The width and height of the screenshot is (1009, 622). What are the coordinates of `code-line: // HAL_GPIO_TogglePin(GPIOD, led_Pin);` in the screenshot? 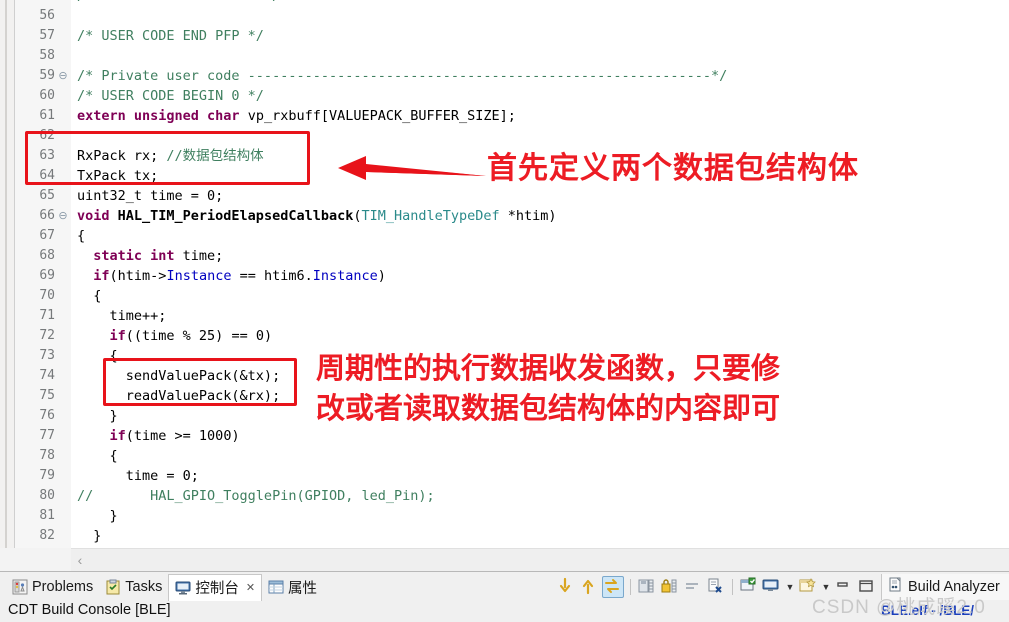 It's located at (256, 496).